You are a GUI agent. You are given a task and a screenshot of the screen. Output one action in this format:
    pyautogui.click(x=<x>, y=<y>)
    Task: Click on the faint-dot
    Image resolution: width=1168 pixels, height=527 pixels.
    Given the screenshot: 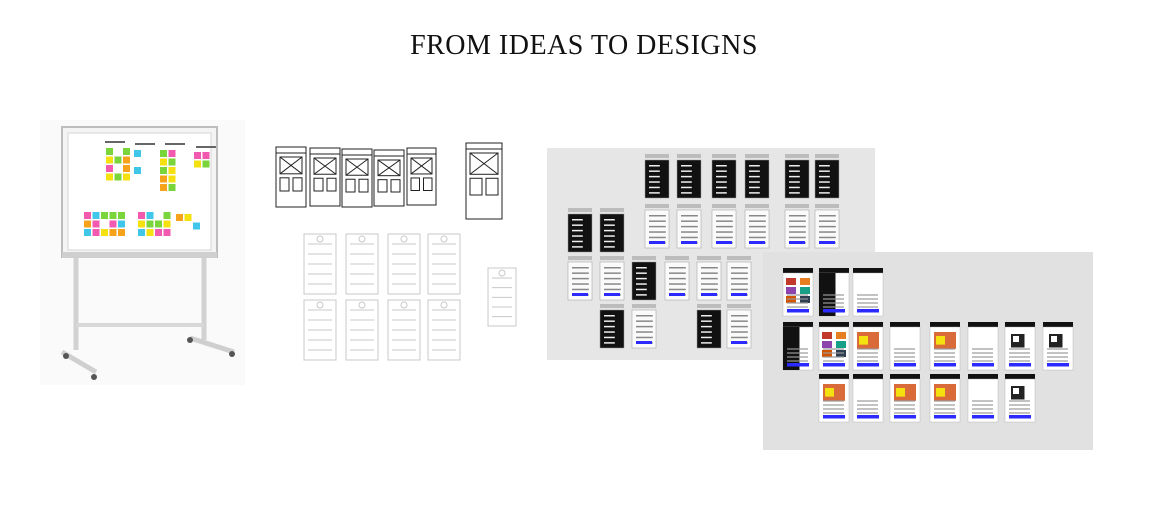 What is the action you would take?
    pyautogui.click(x=502, y=273)
    